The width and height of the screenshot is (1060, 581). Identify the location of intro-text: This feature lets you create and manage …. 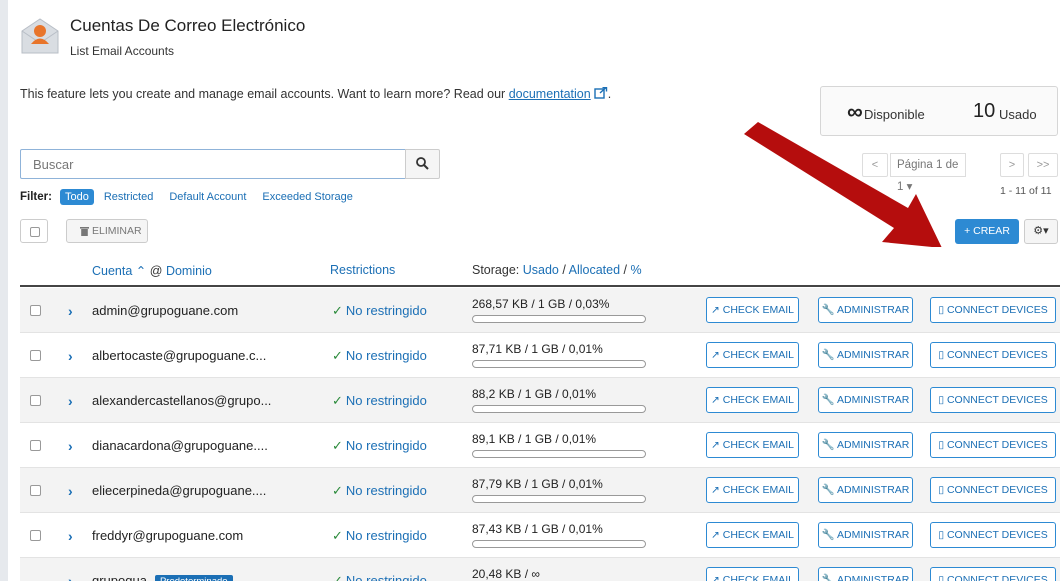
(315, 94).